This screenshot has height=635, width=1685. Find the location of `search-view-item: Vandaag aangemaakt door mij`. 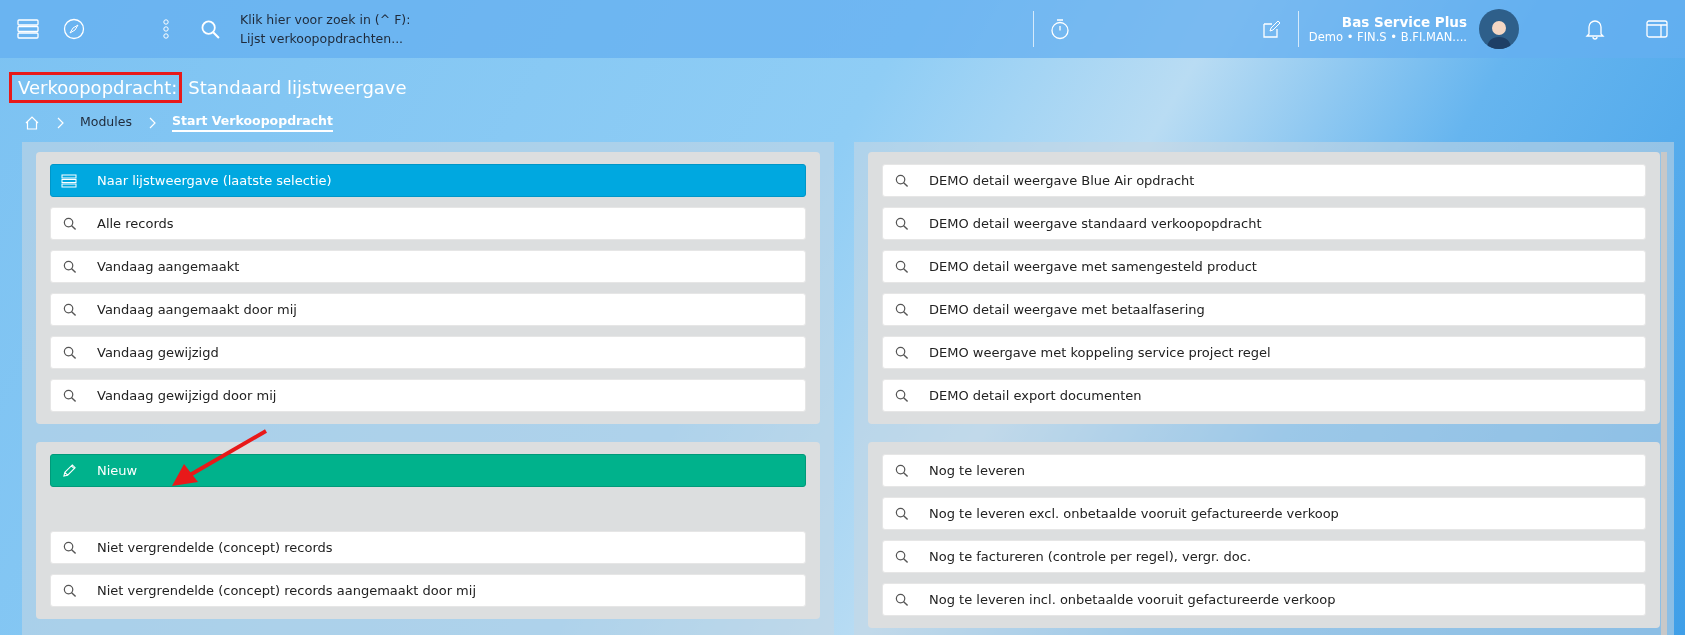

search-view-item: Vandaag aangemaakt door mij is located at coordinates (428, 309).